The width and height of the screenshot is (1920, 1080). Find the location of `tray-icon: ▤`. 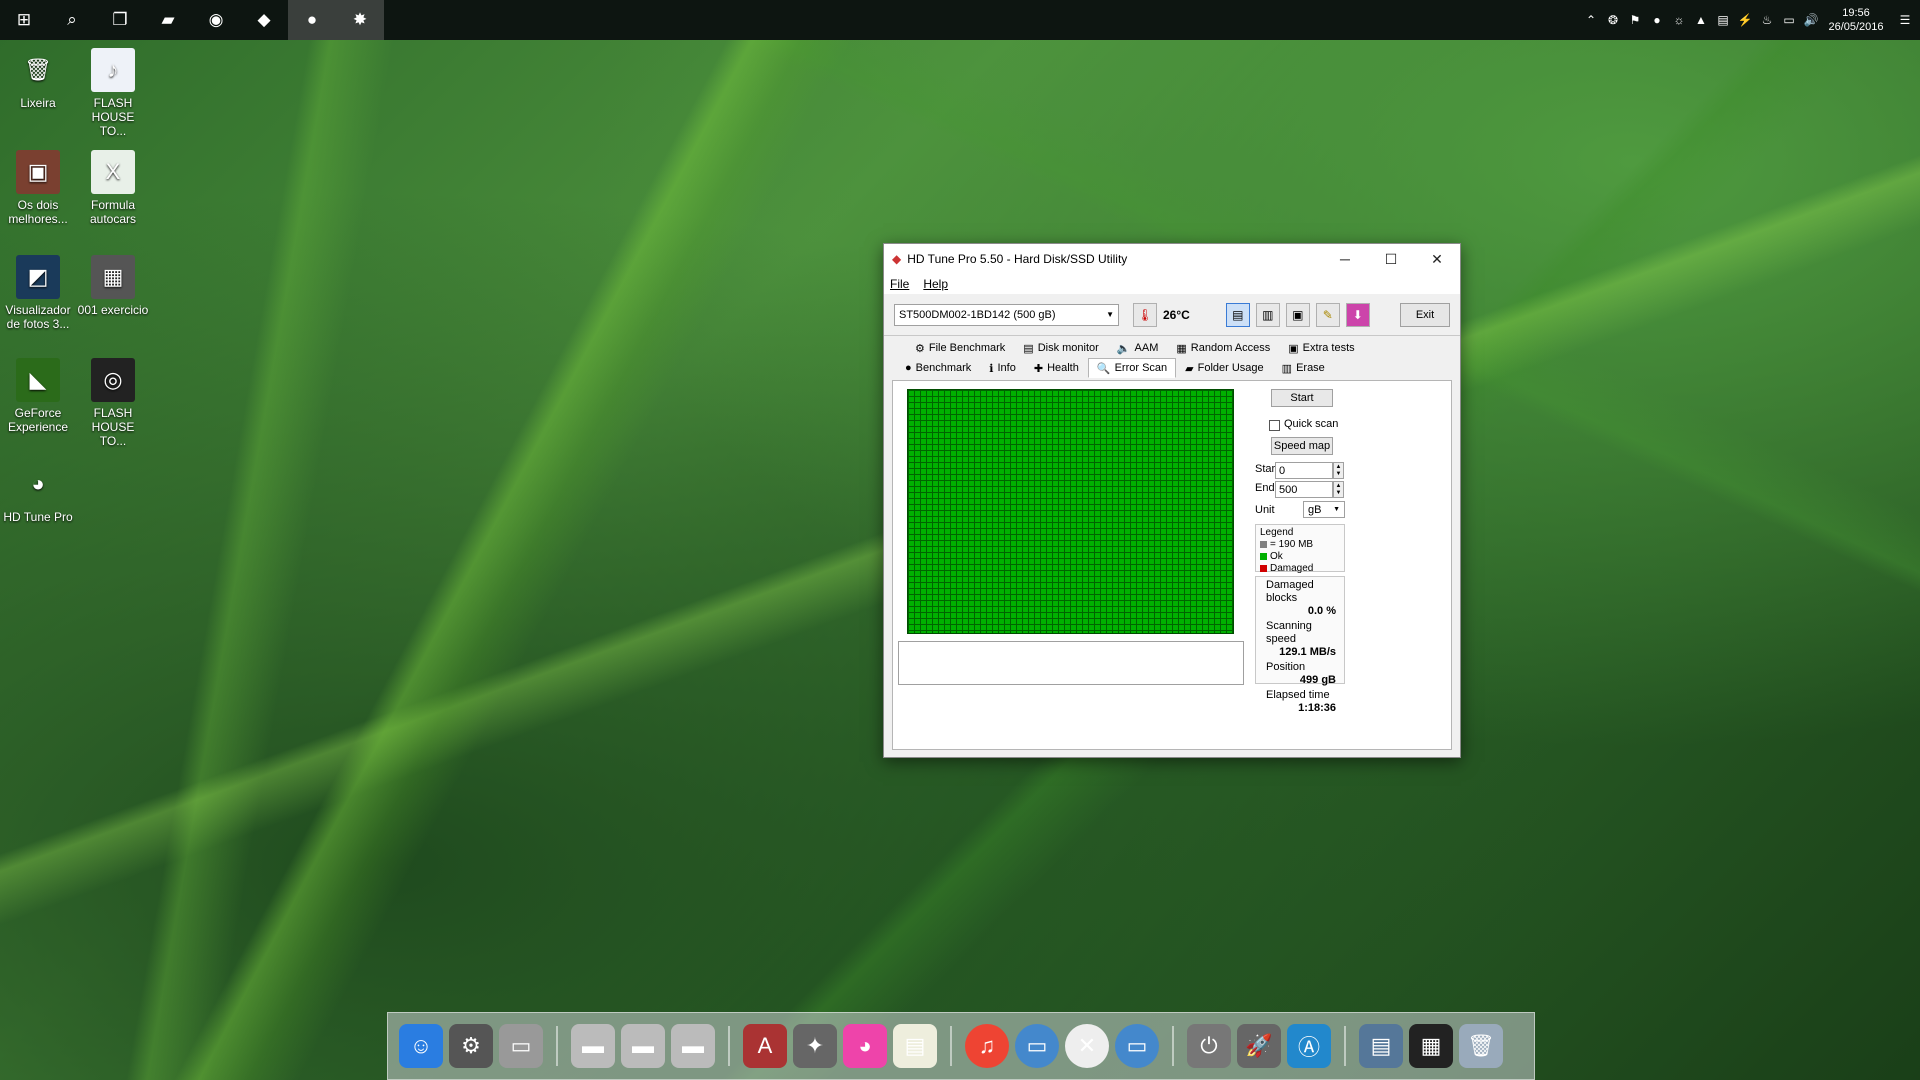

tray-icon: ▤ is located at coordinates (1723, 20).